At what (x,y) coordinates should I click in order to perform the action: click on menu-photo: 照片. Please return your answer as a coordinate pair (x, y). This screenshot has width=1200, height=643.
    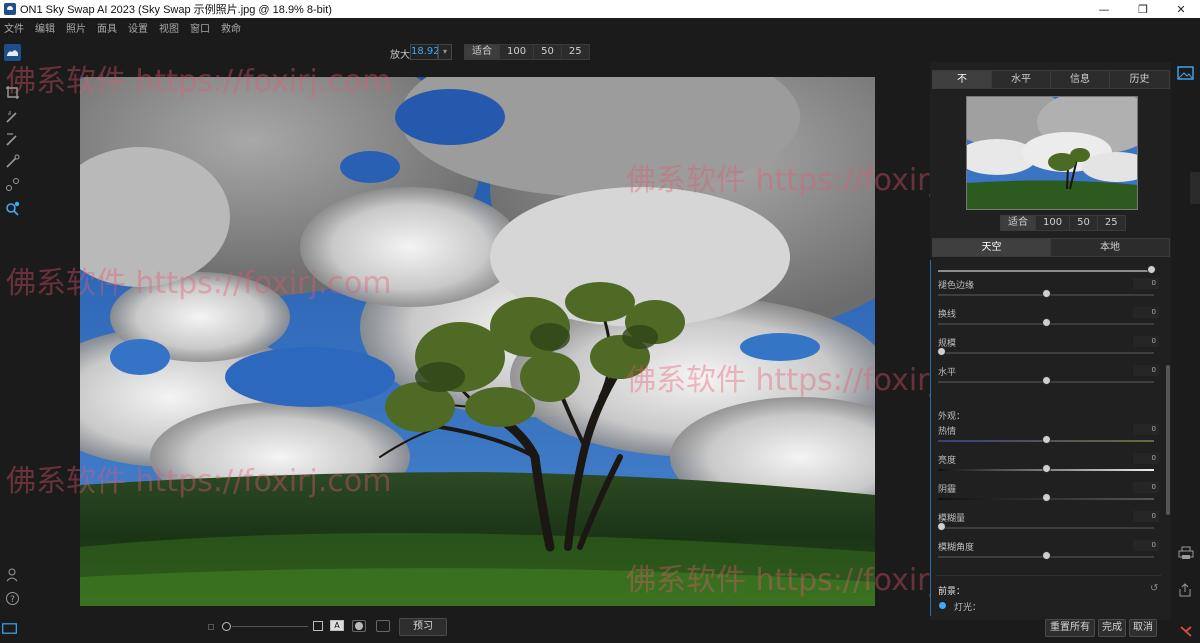
    Looking at the image, I should click on (76, 27).